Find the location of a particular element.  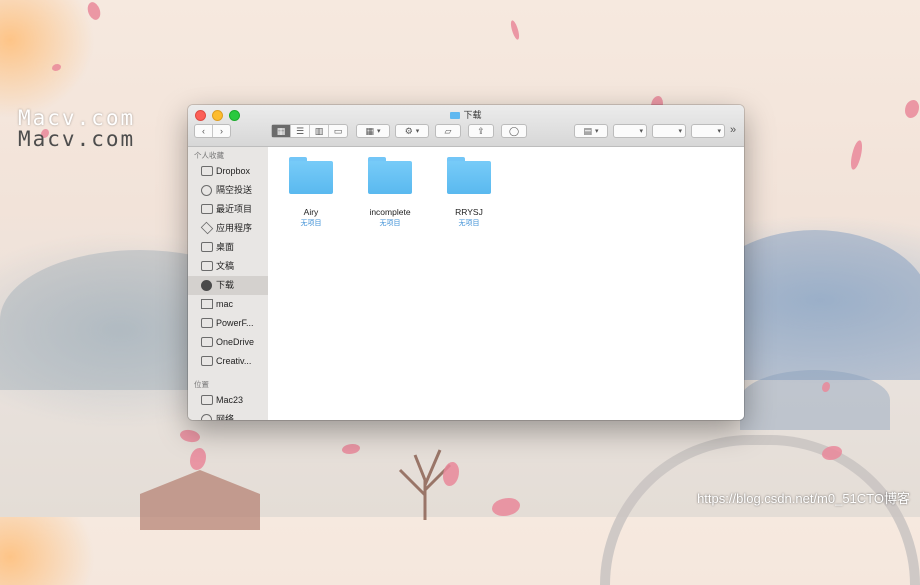

tag-button: ◯ is located at coordinates (514, 131).